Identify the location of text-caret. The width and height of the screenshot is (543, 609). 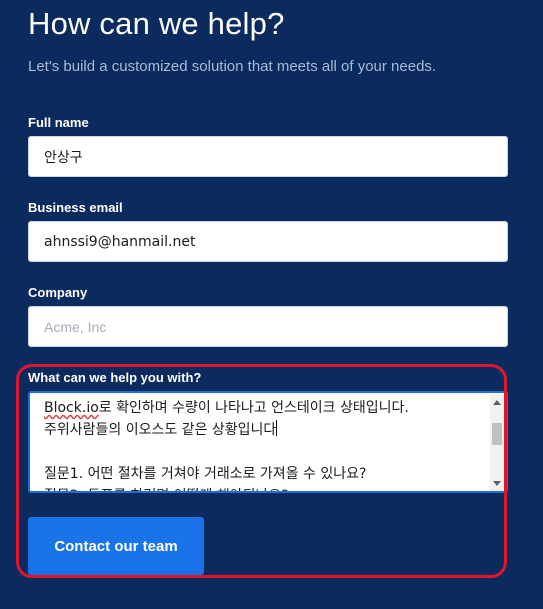
(277, 428).